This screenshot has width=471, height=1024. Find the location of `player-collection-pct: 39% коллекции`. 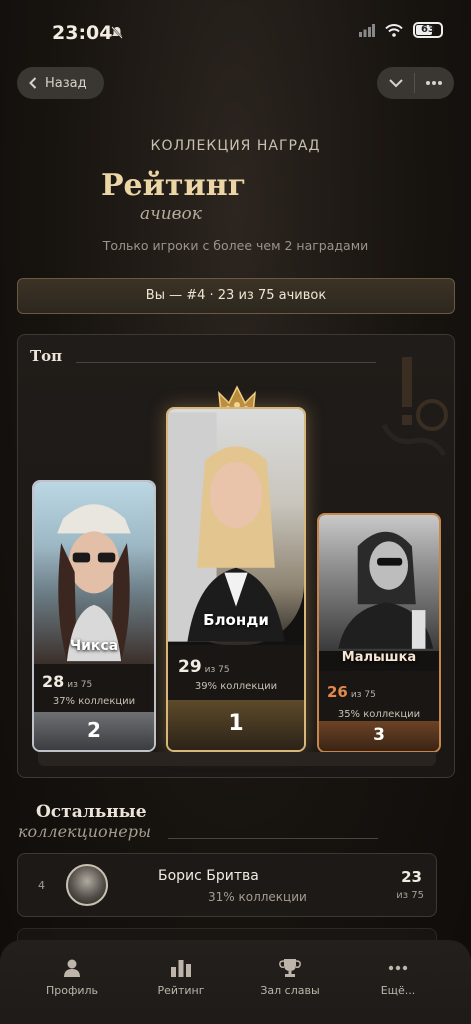

player-collection-pct: 39% коллекции is located at coordinates (236, 686).